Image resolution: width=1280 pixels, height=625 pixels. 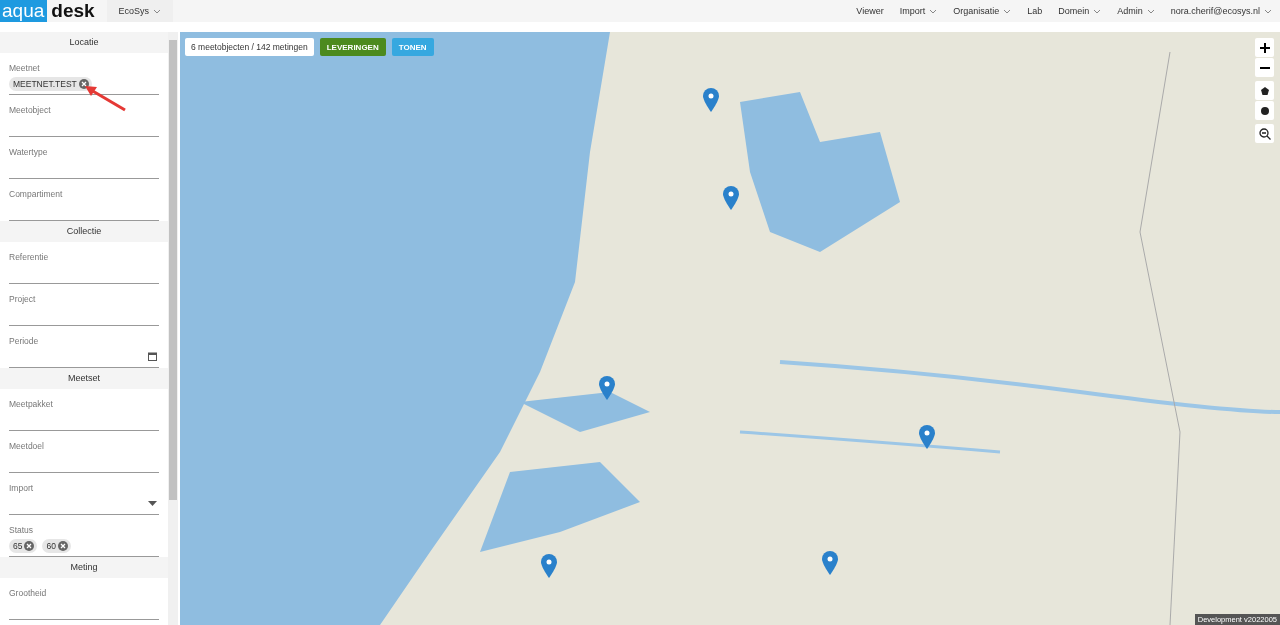 I want to click on field-label: Compartiment, so click(x=36, y=194).